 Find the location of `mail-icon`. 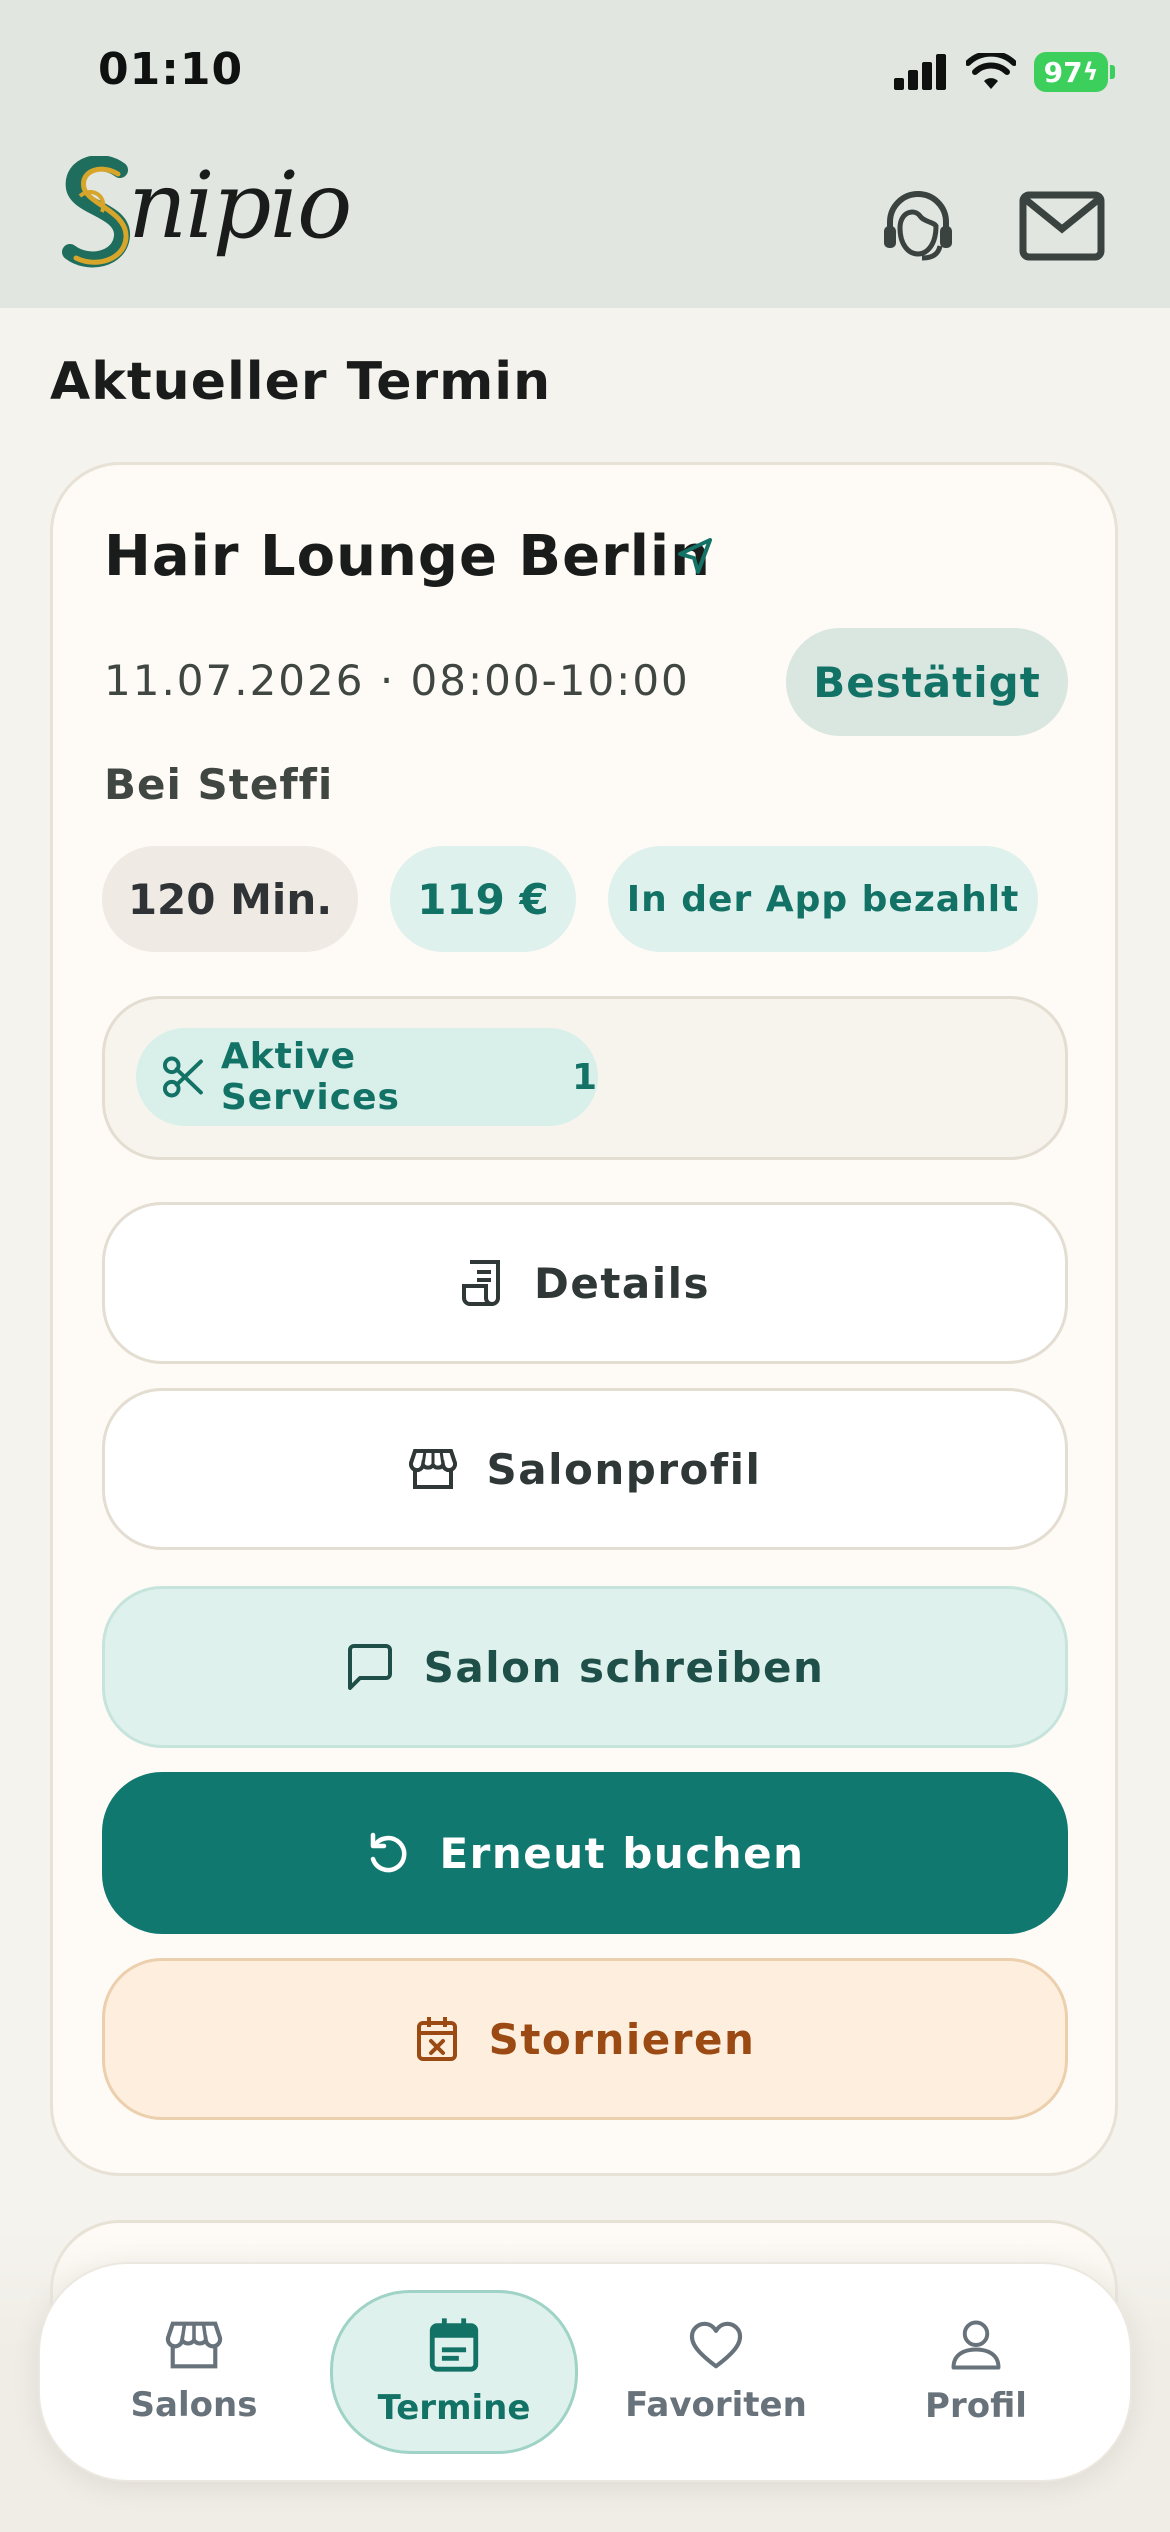

mail-icon is located at coordinates (1062, 226).